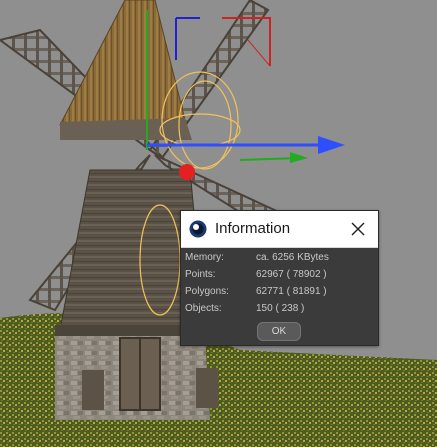  I want to click on pivot-point, so click(187, 172).